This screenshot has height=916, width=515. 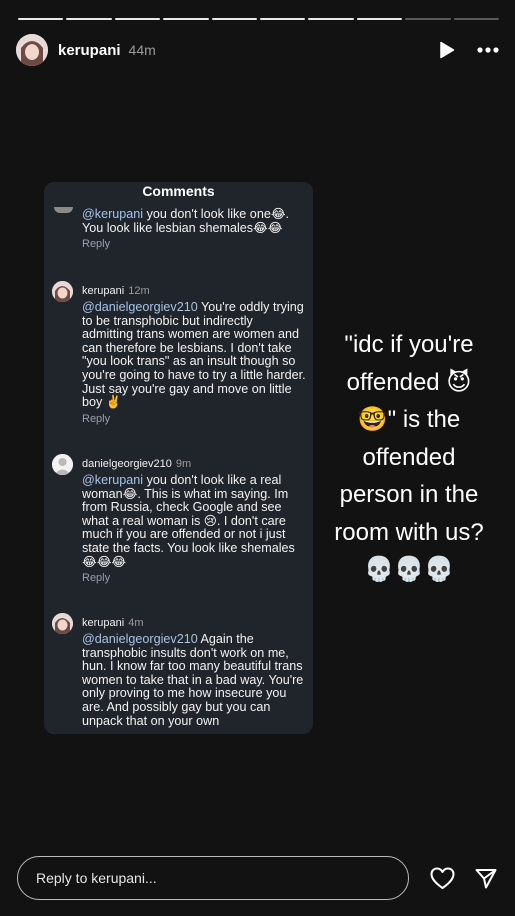 What do you see at coordinates (259, 19) in the screenshot?
I see `story-progress-bar` at bounding box center [259, 19].